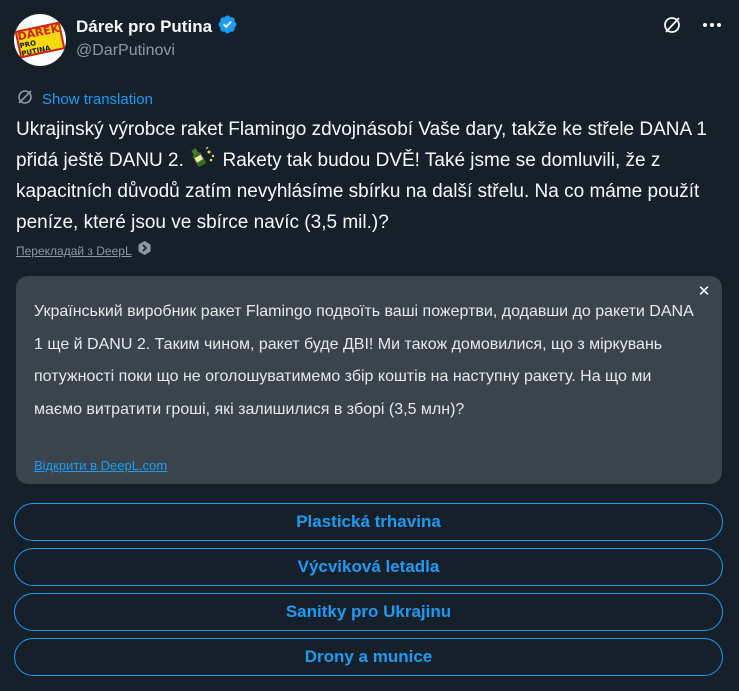 This screenshot has width=739, height=691. What do you see at coordinates (144, 27) in the screenshot?
I see `author-display-name: Dárek pro Putina` at bounding box center [144, 27].